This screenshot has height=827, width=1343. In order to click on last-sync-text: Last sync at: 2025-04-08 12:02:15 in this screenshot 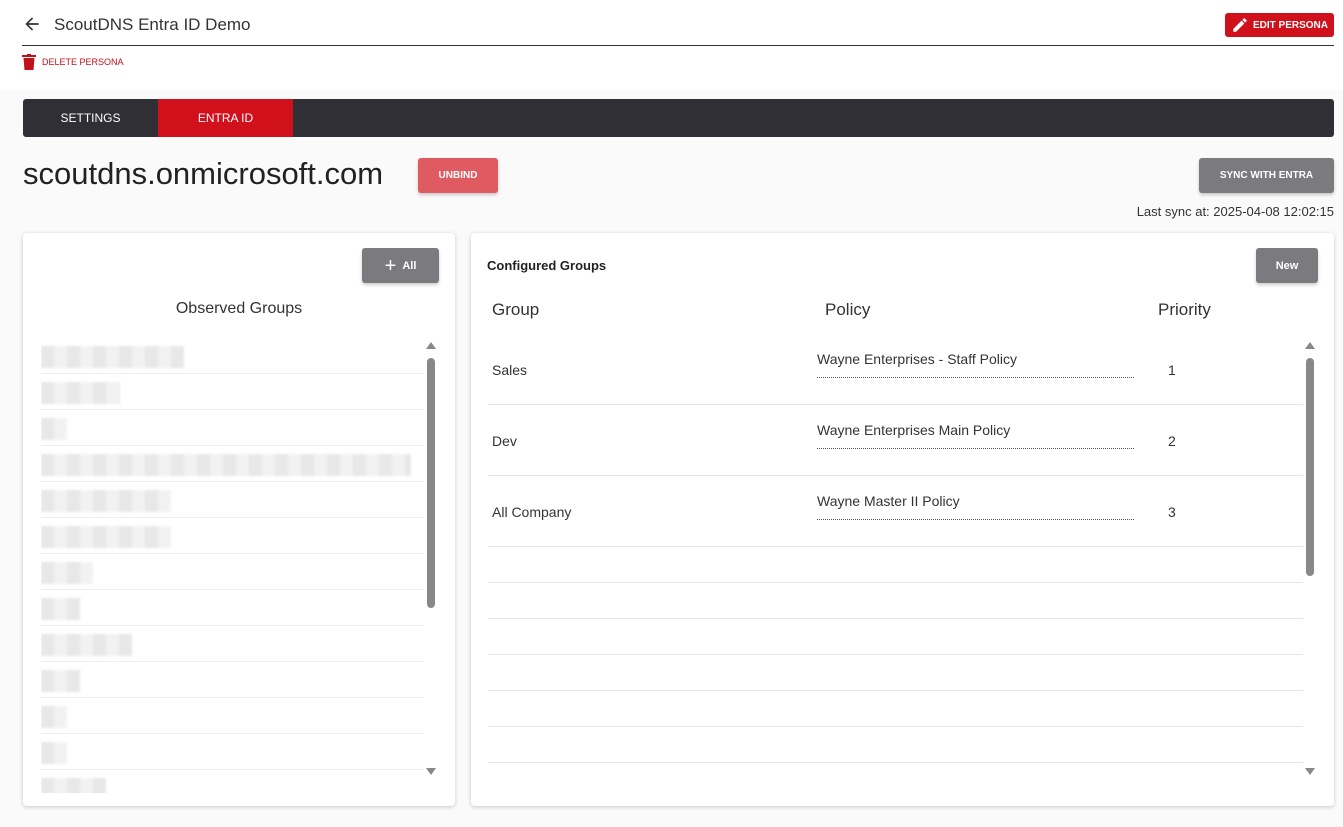, I will do `click(1235, 211)`.